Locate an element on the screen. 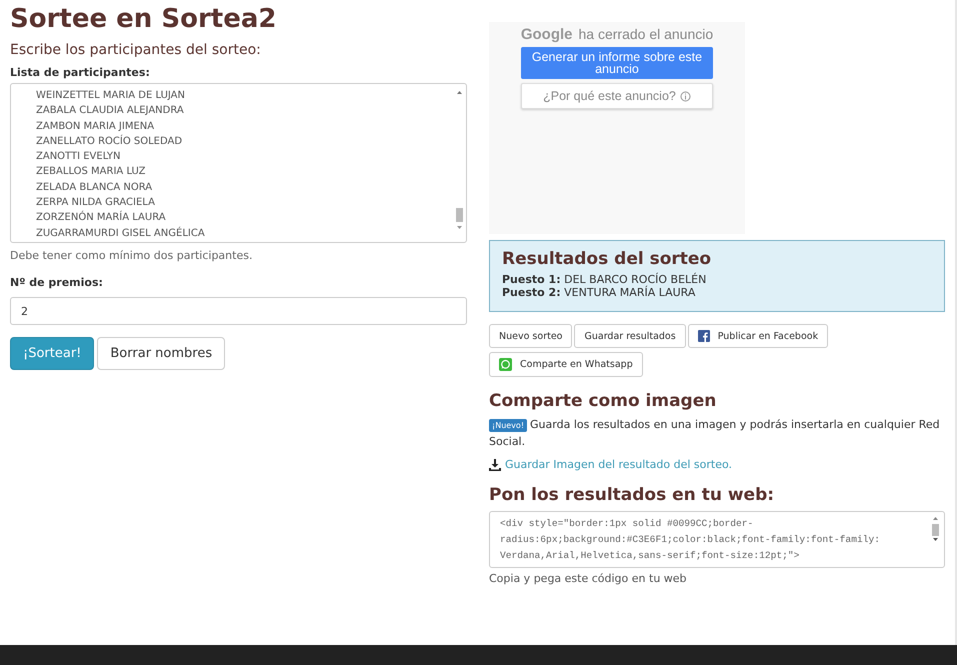 The image size is (957, 665). report-ad-button: Generar un informe sobre este anuncio is located at coordinates (617, 63).